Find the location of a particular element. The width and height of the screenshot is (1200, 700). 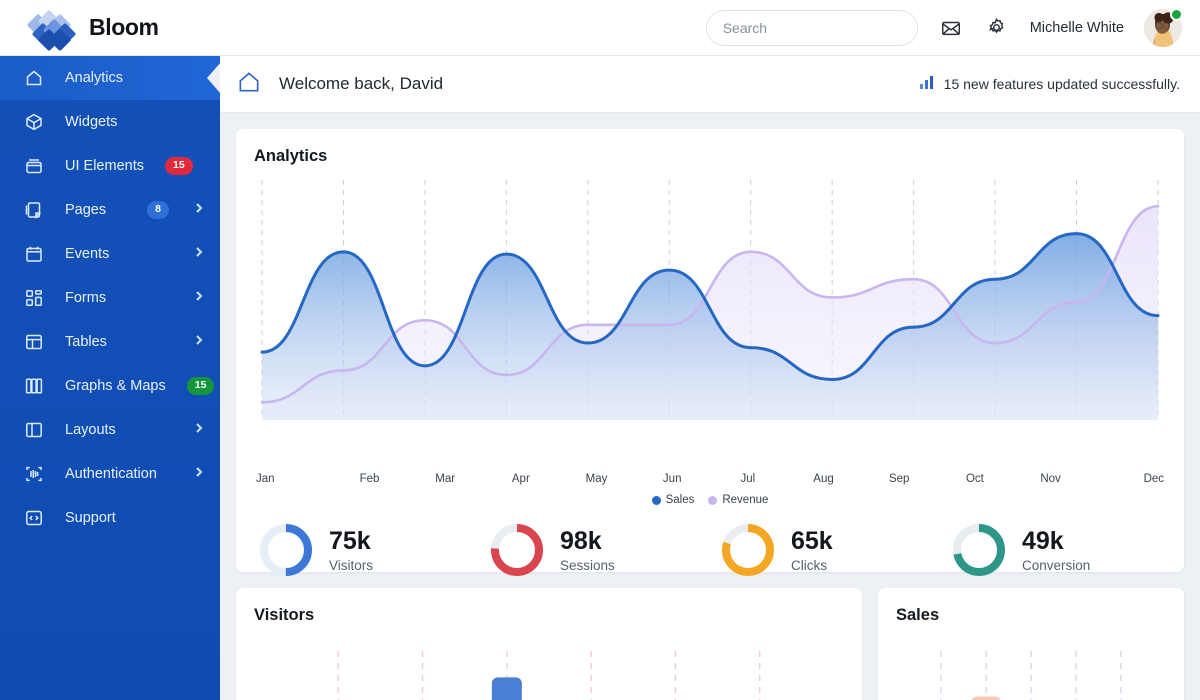

top-bar-actions: Michelle White is located at coordinates (952, 27).